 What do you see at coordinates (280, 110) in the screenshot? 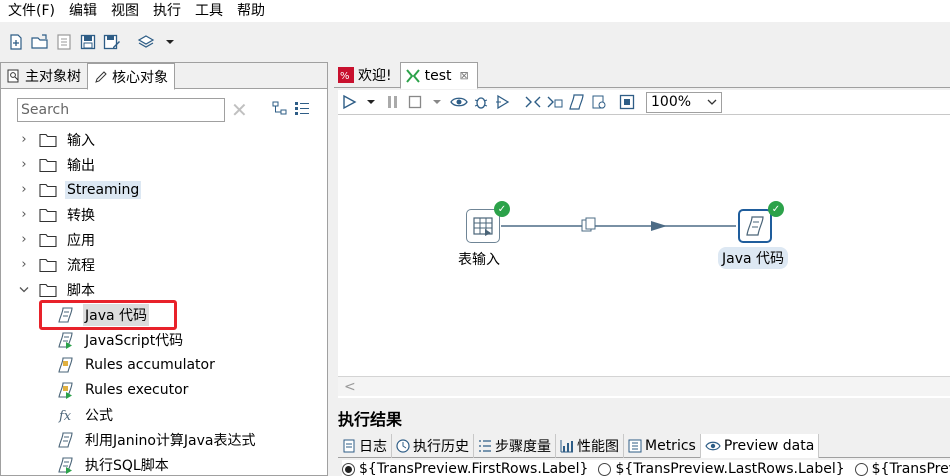
I see `collapse-tree-icon` at bounding box center [280, 110].